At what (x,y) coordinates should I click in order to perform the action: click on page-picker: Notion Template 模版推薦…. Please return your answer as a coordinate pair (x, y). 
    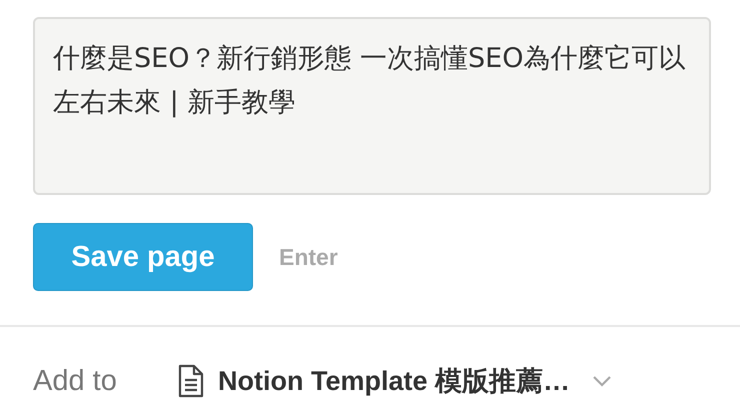
    Looking at the image, I should click on (395, 381).